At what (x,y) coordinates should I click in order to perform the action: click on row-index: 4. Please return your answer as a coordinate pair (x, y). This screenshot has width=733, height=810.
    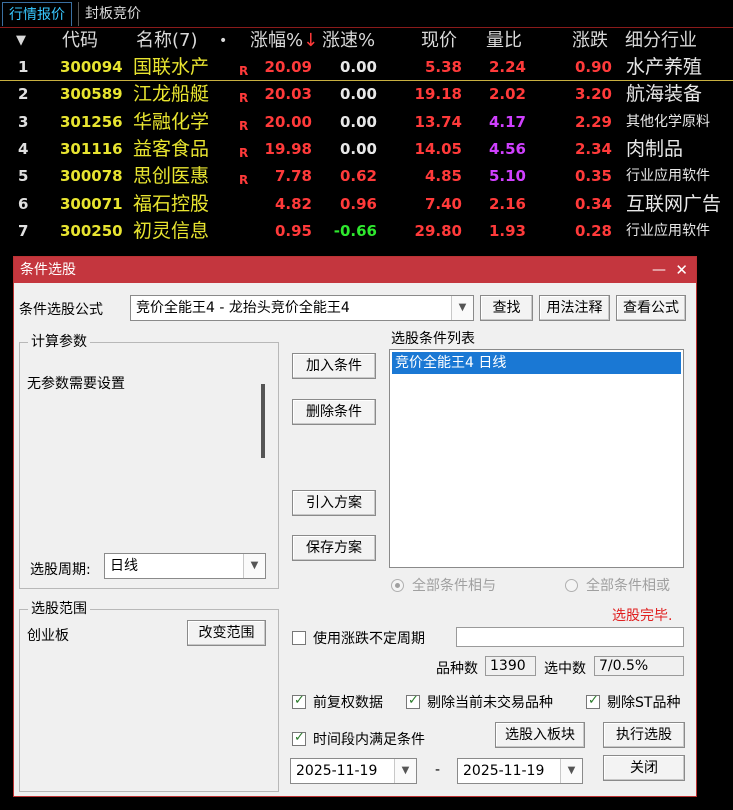
    Looking at the image, I should click on (23, 148).